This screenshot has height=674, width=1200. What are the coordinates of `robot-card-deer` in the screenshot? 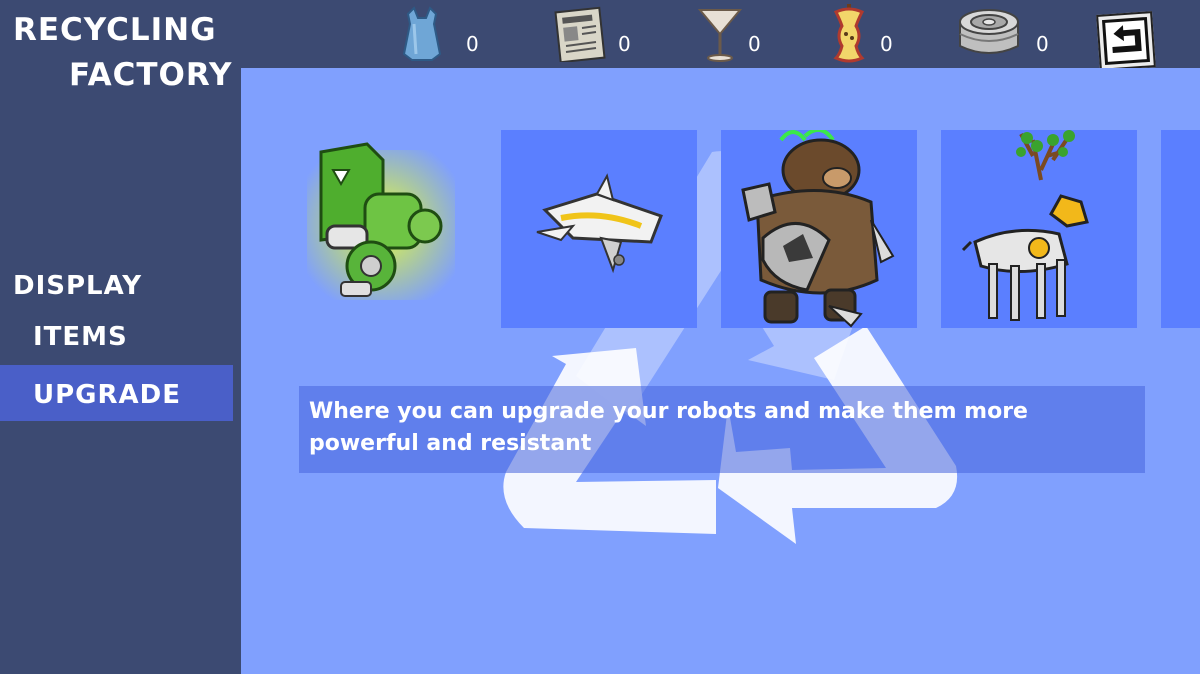 It's located at (1039, 229).